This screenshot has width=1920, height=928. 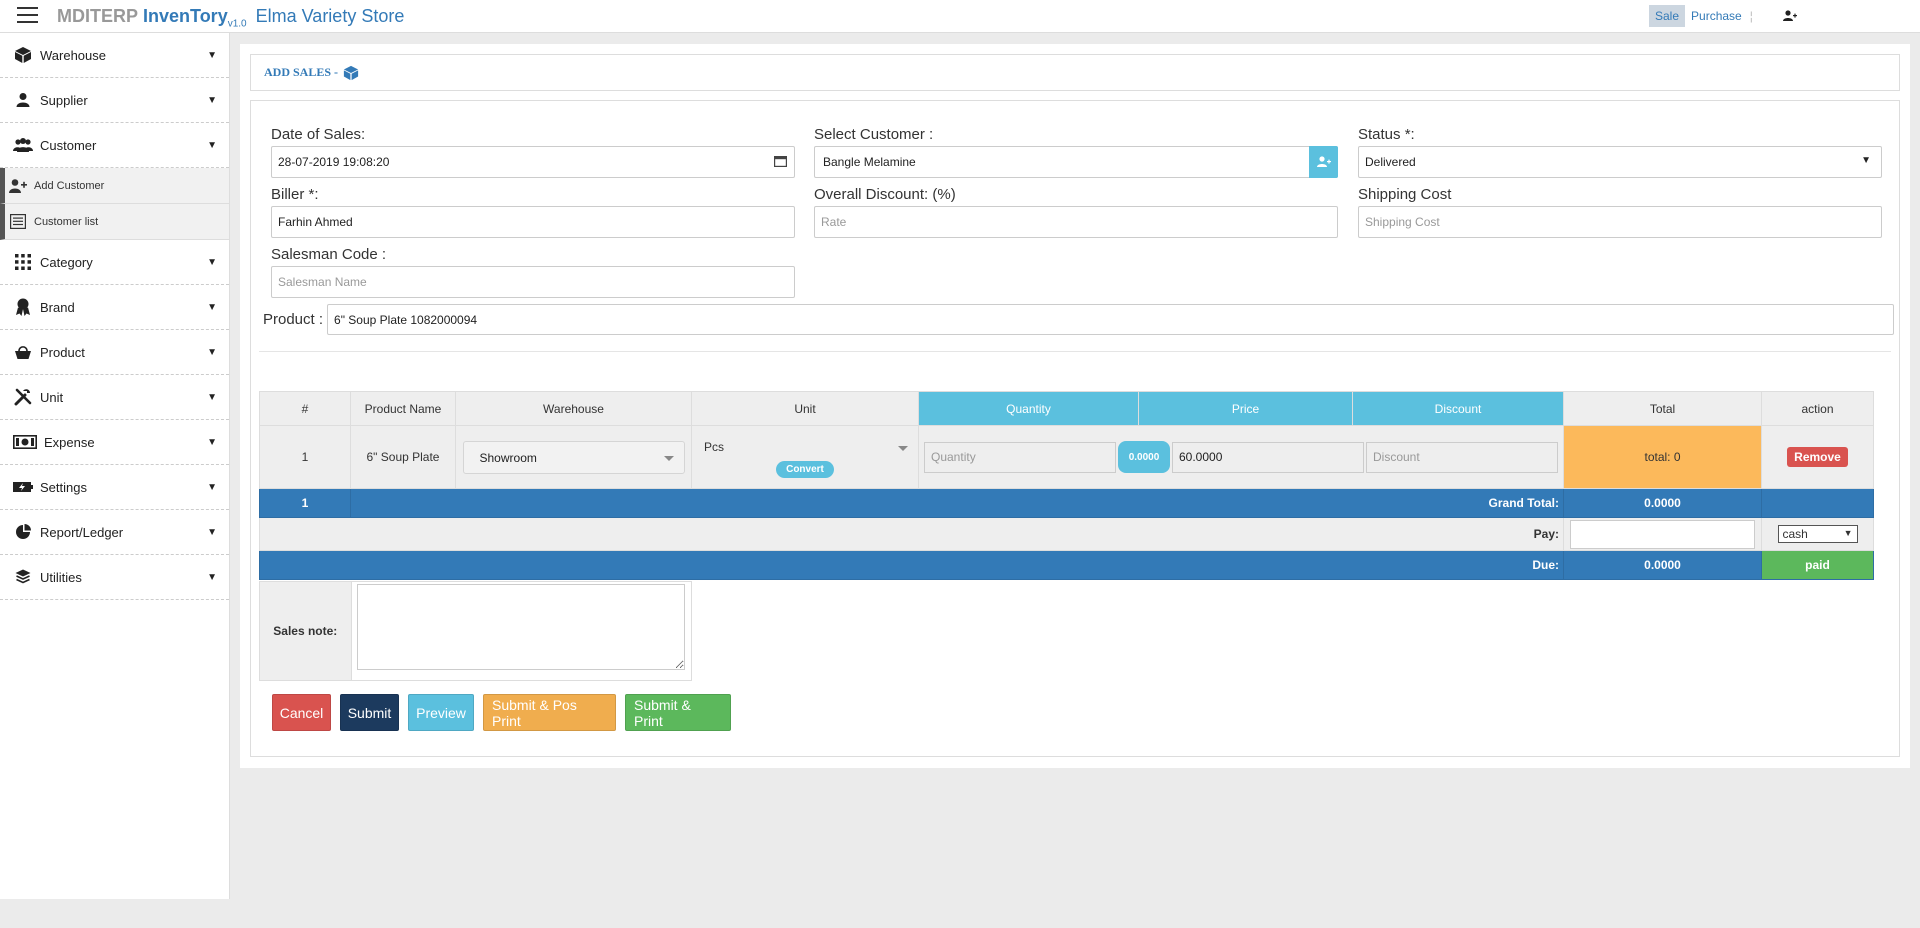 I want to click on grand-total-label: Grand Total:, so click(x=957, y=503).